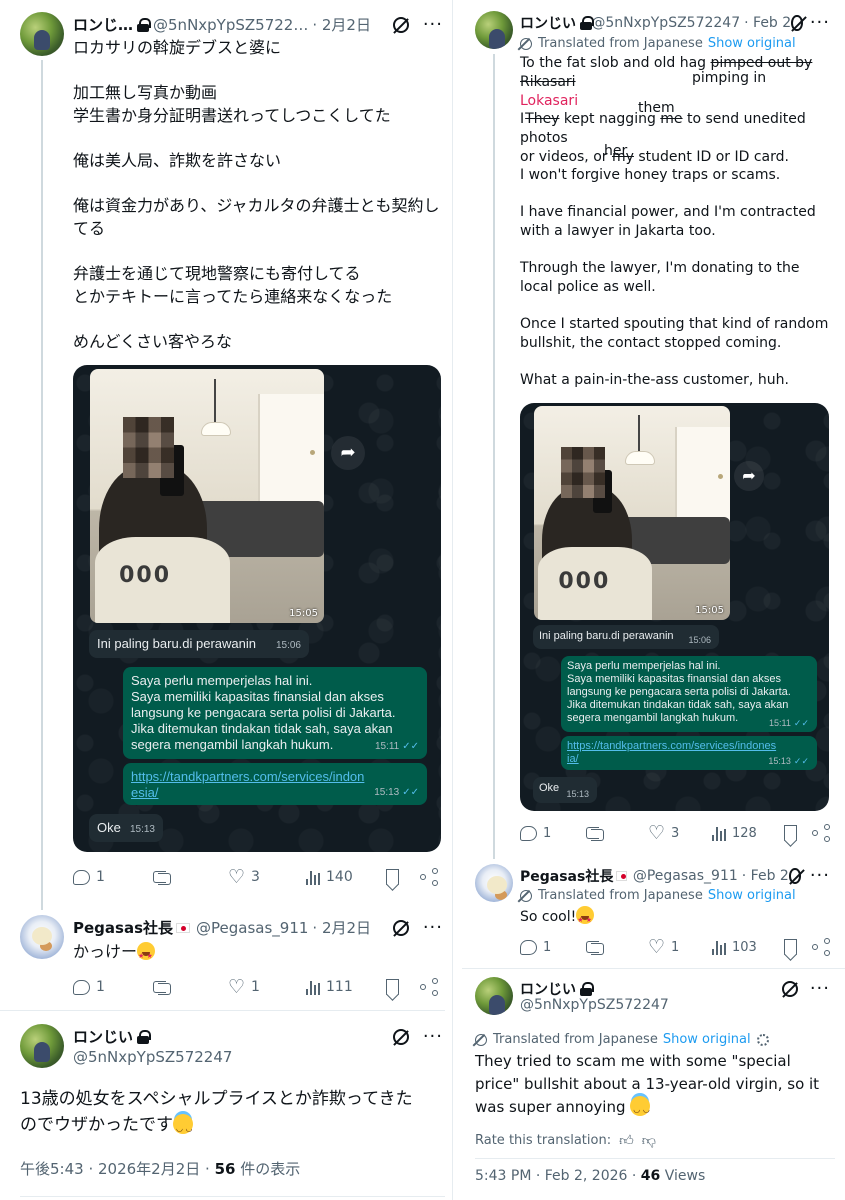 This screenshot has height=1200, width=845. Describe the element at coordinates (217, 273) in the screenshot. I see `tweet-text-line: 弁護士を通じて現地警察にも寄付してる` at that location.